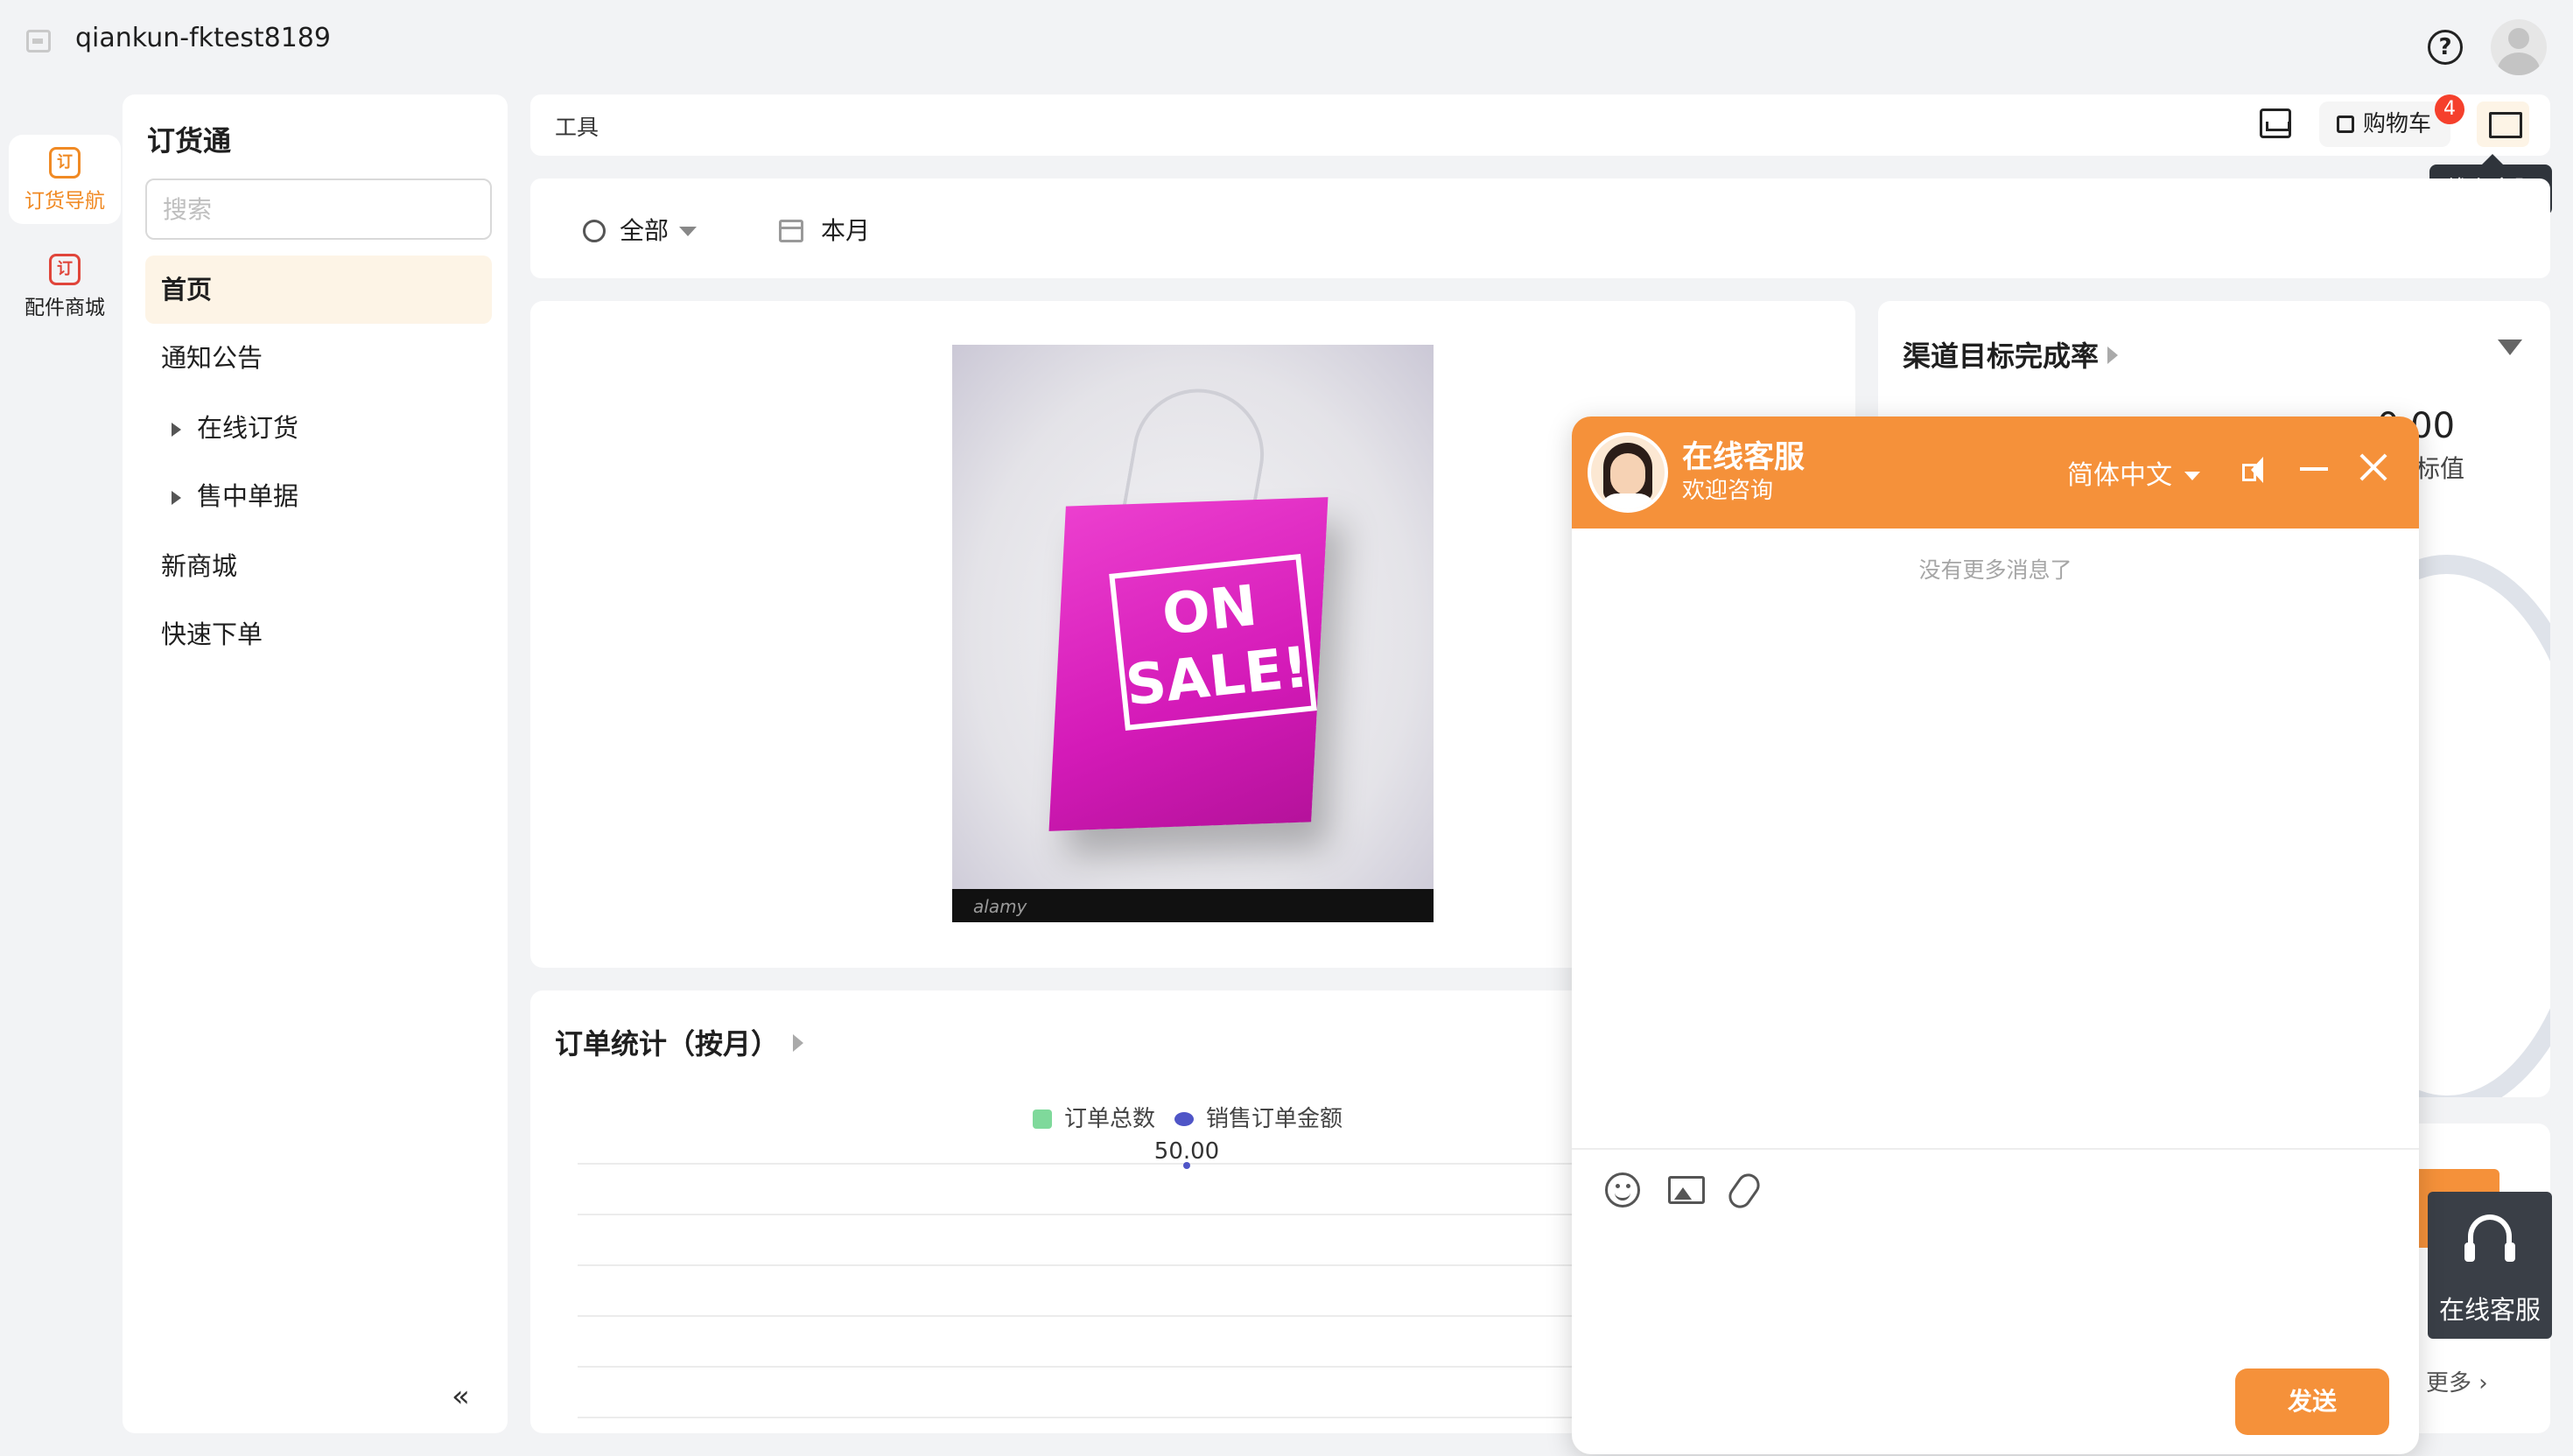 The height and width of the screenshot is (1456, 2573). What do you see at coordinates (2489, 1238) in the screenshot?
I see `headset-icon` at bounding box center [2489, 1238].